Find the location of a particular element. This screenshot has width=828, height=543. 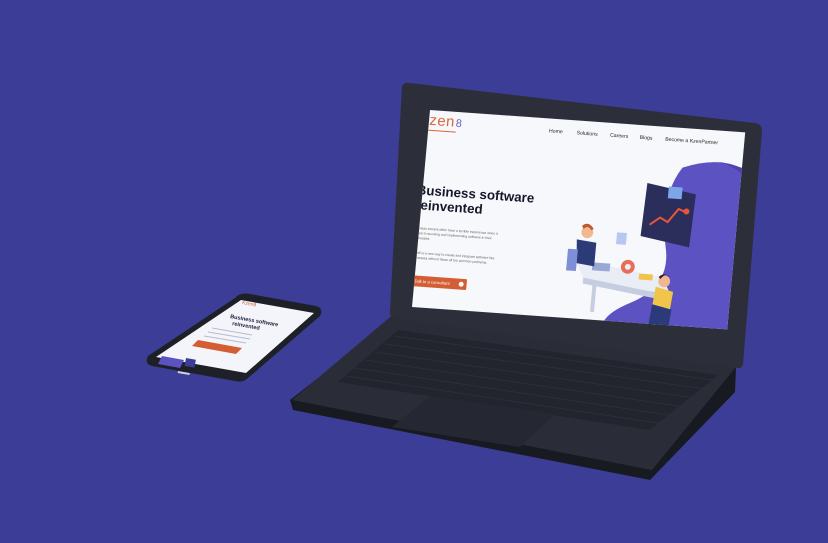

phone-device: Kzen8 Business software reinvented is located at coordinates (234, 337).